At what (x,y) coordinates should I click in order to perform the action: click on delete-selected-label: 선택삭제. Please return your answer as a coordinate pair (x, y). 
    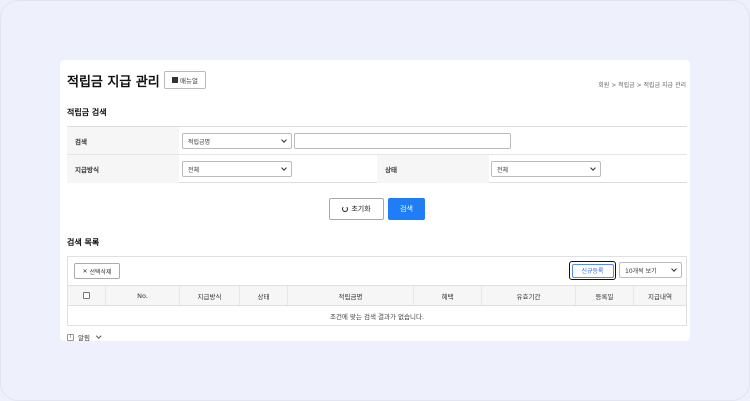
    Looking at the image, I should click on (100, 272).